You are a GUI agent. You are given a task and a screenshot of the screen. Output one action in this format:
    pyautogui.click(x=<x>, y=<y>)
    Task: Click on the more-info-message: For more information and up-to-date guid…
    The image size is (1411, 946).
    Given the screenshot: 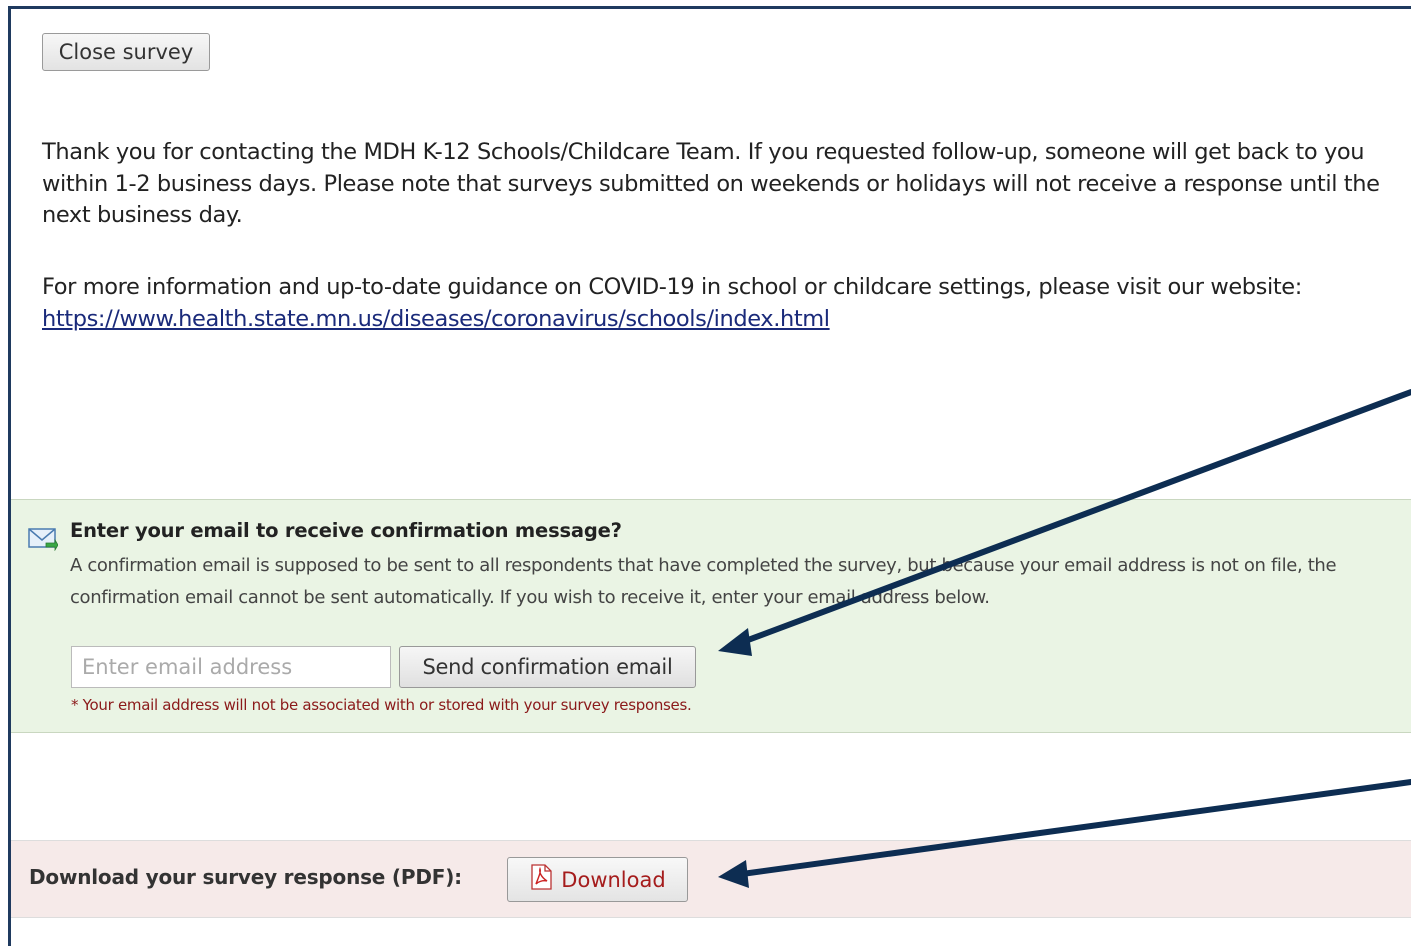 What is the action you would take?
    pyautogui.click(x=722, y=303)
    